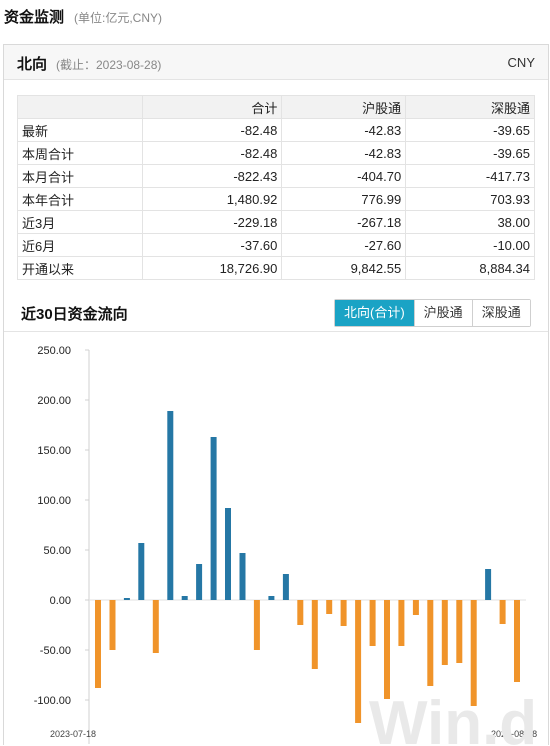  Describe the element at coordinates (74, 314) in the screenshot. I see `flow-section-title: 近30日资金流向` at that location.